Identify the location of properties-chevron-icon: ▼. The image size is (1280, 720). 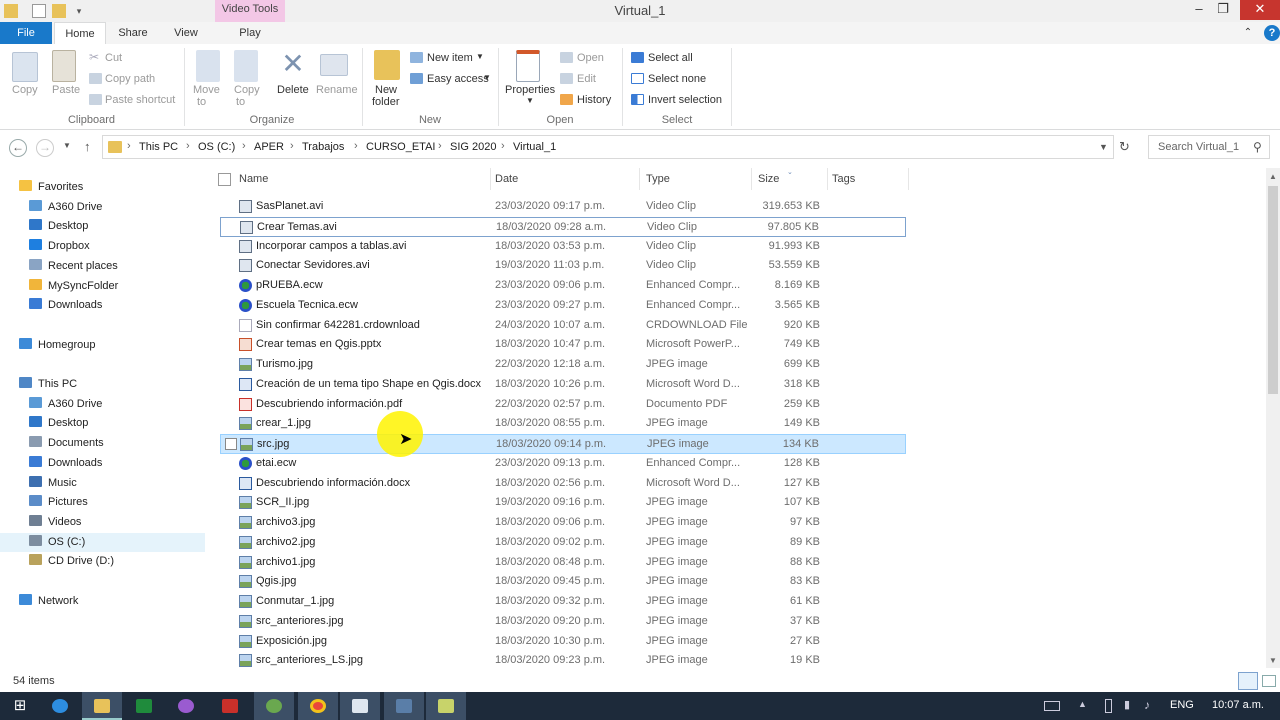
(530, 100).